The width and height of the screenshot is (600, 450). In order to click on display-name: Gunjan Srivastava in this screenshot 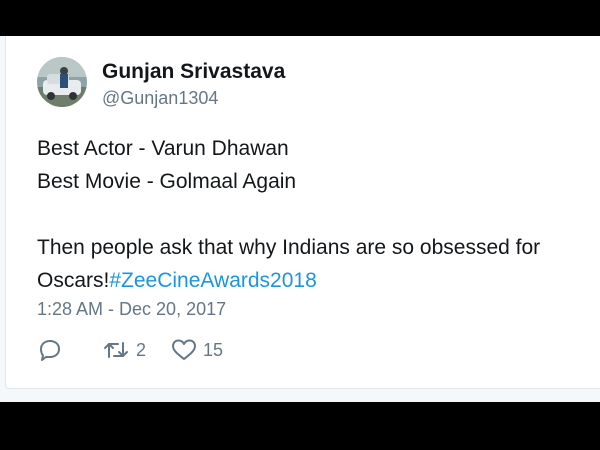, I will do `click(193, 72)`.